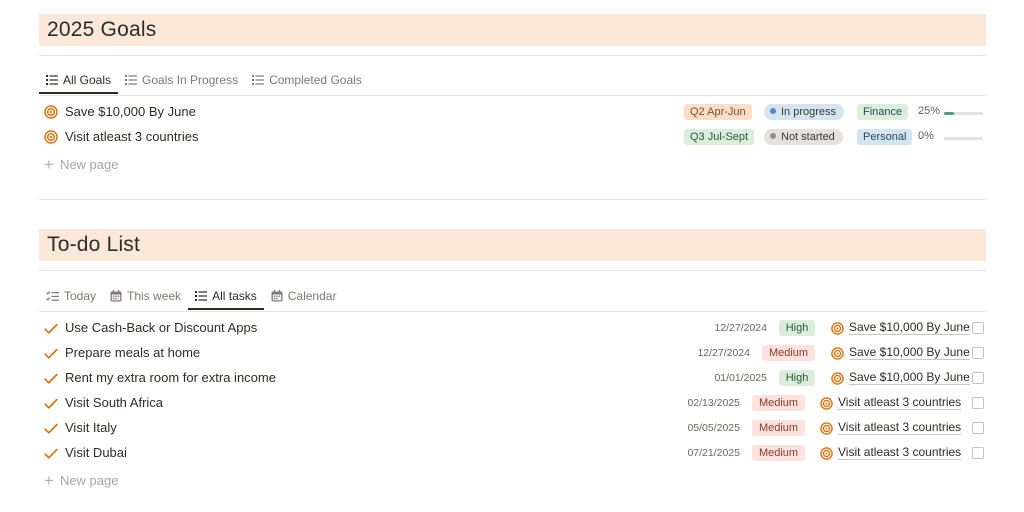 The image size is (1024, 512). What do you see at coordinates (312, 296) in the screenshot?
I see `tab-label: Calendar` at bounding box center [312, 296].